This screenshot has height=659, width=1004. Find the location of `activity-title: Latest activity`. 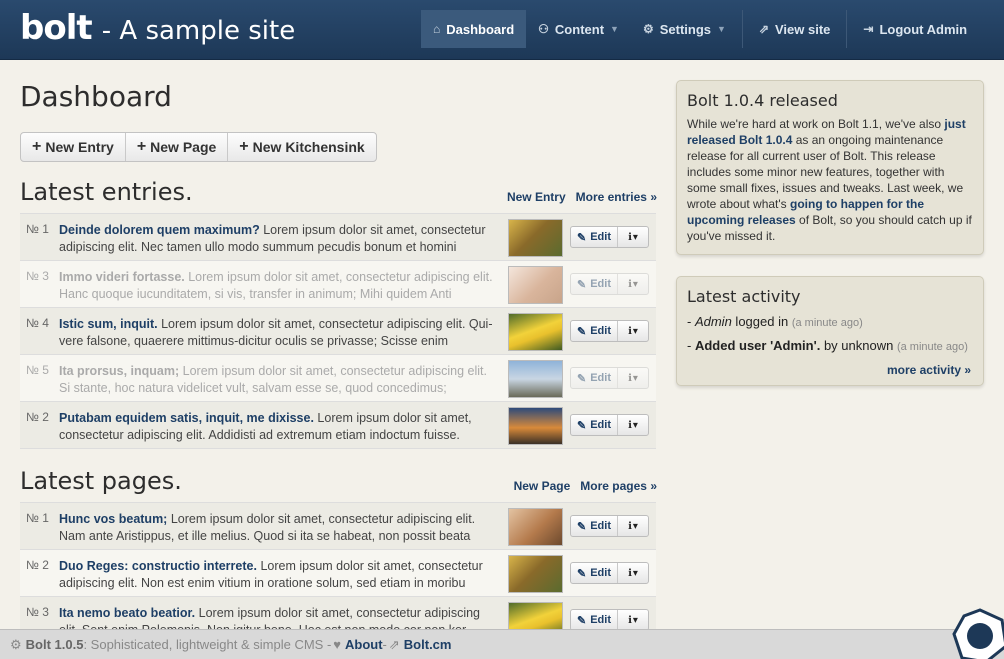

activity-title: Latest activity is located at coordinates (744, 296).